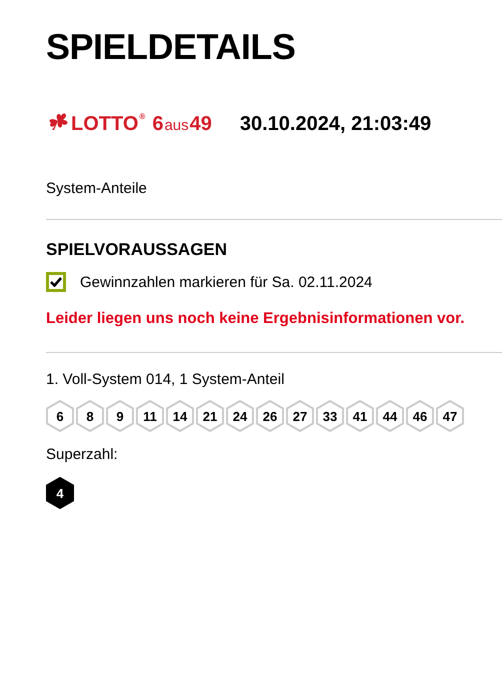  Describe the element at coordinates (97, 188) in the screenshot. I see `ticket-type: System-Anteile` at that location.